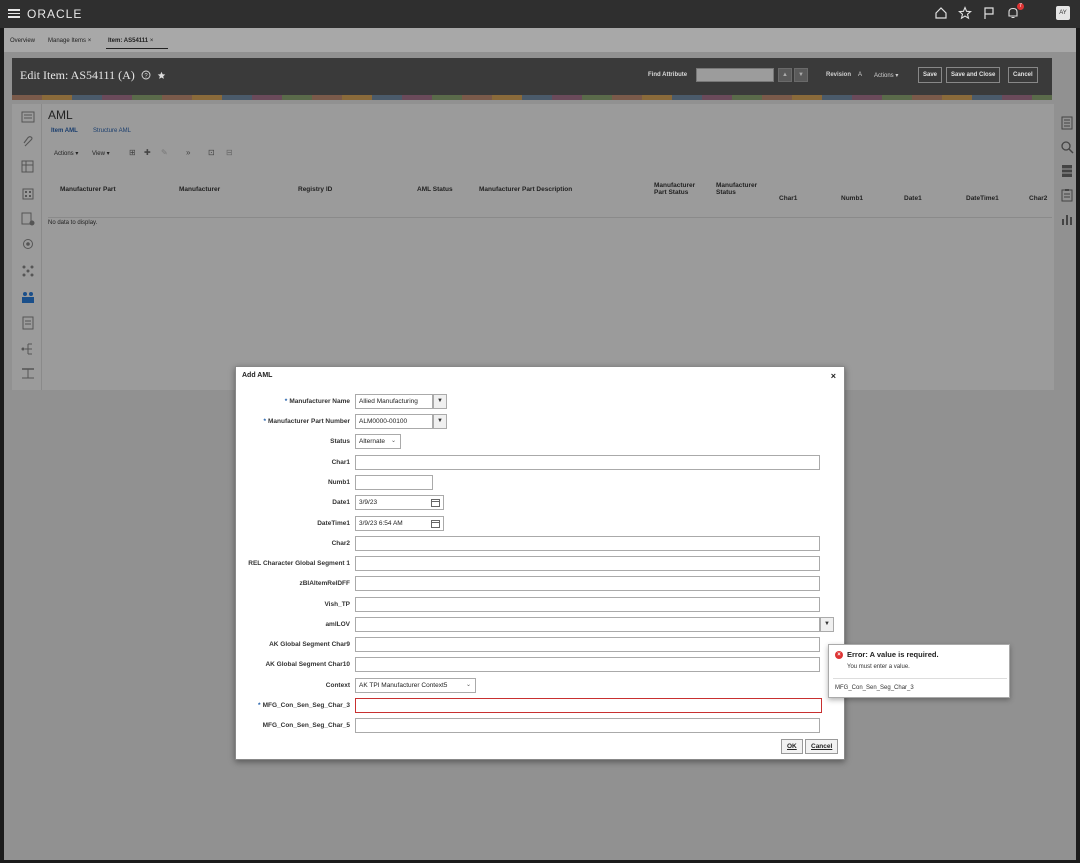 The image size is (1080, 863). I want to click on save-and-close-button: Save and Close, so click(973, 75).